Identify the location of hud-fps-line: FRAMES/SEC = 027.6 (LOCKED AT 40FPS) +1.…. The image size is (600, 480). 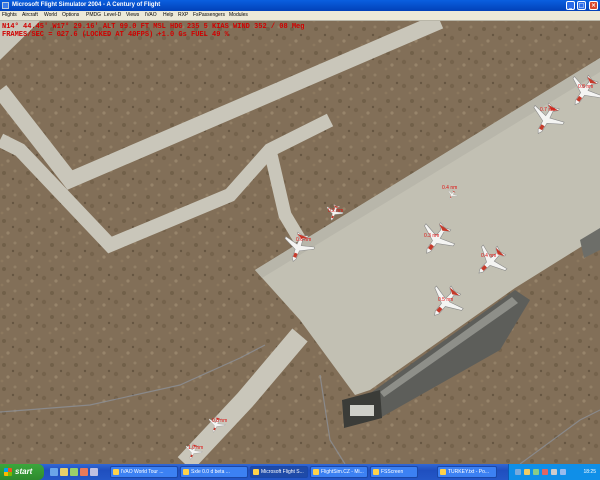
(115, 35).